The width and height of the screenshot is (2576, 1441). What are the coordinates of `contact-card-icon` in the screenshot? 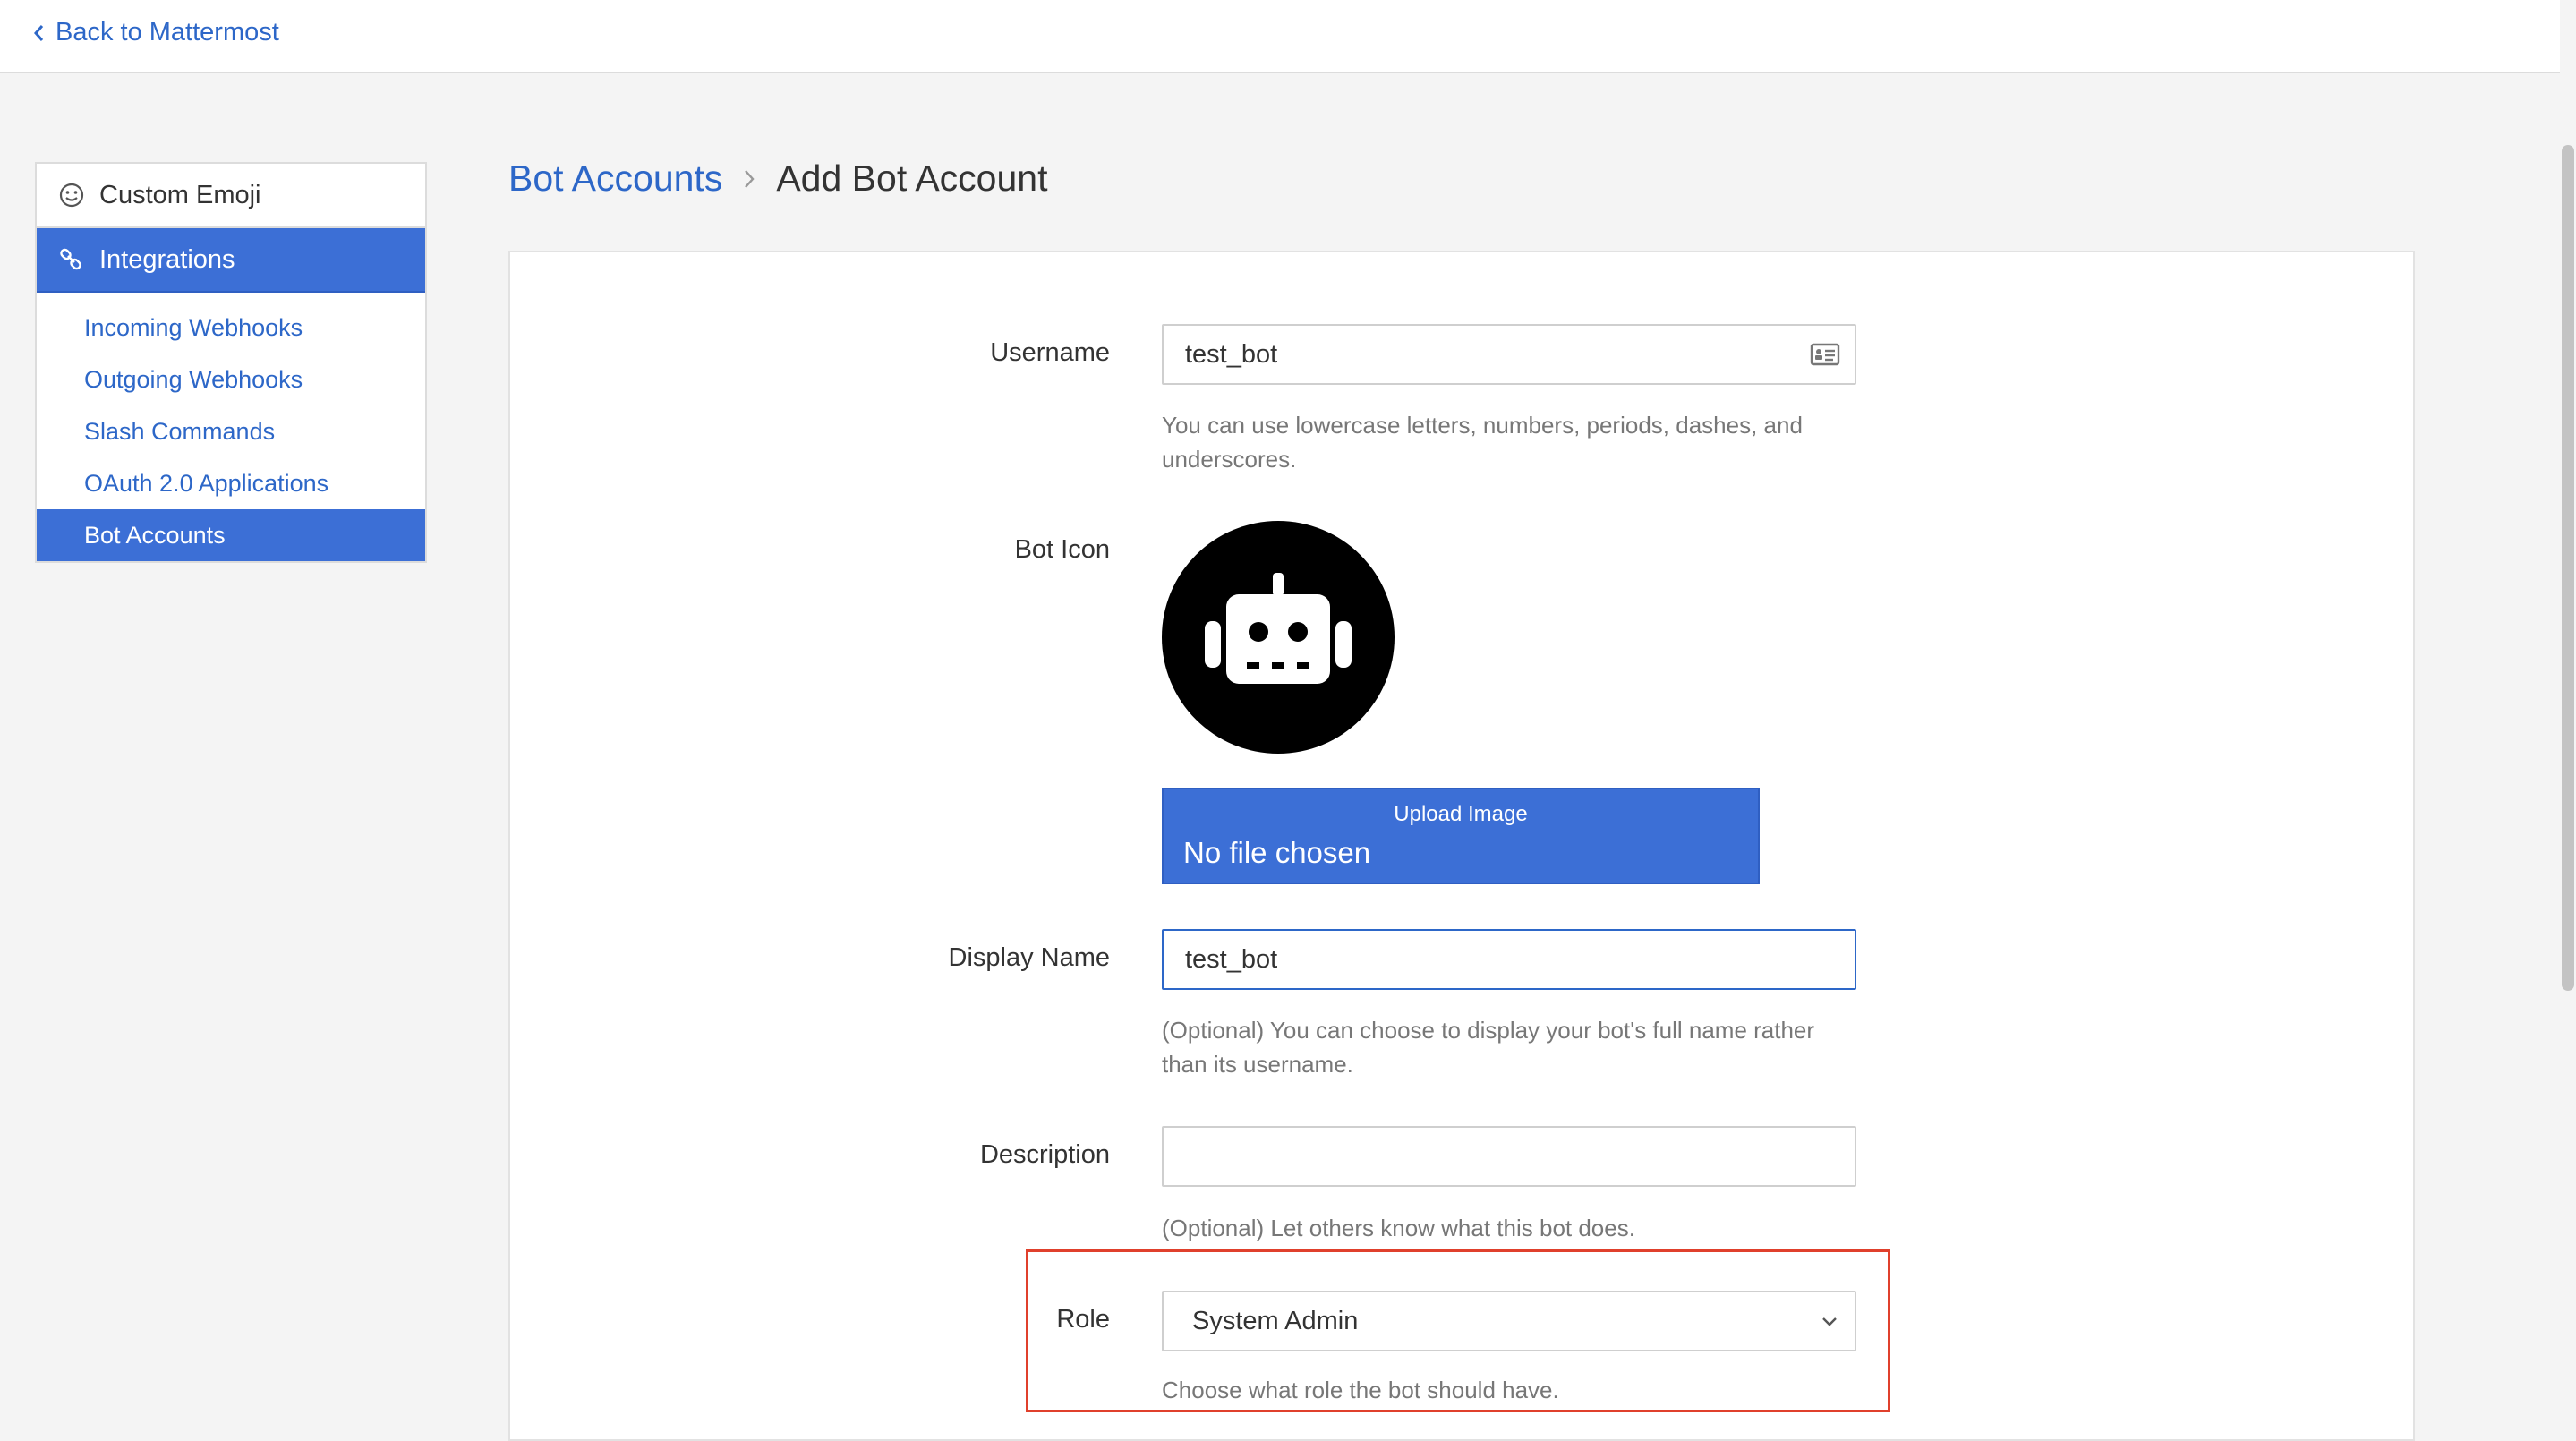 It's located at (1825, 354).